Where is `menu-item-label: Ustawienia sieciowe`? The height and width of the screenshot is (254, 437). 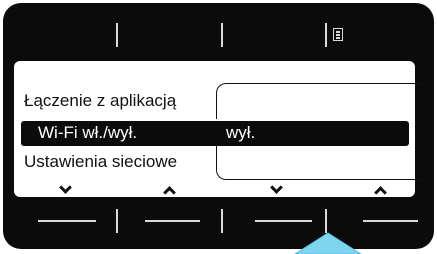
menu-item-label: Ustawienia sieciowe is located at coordinates (101, 161).